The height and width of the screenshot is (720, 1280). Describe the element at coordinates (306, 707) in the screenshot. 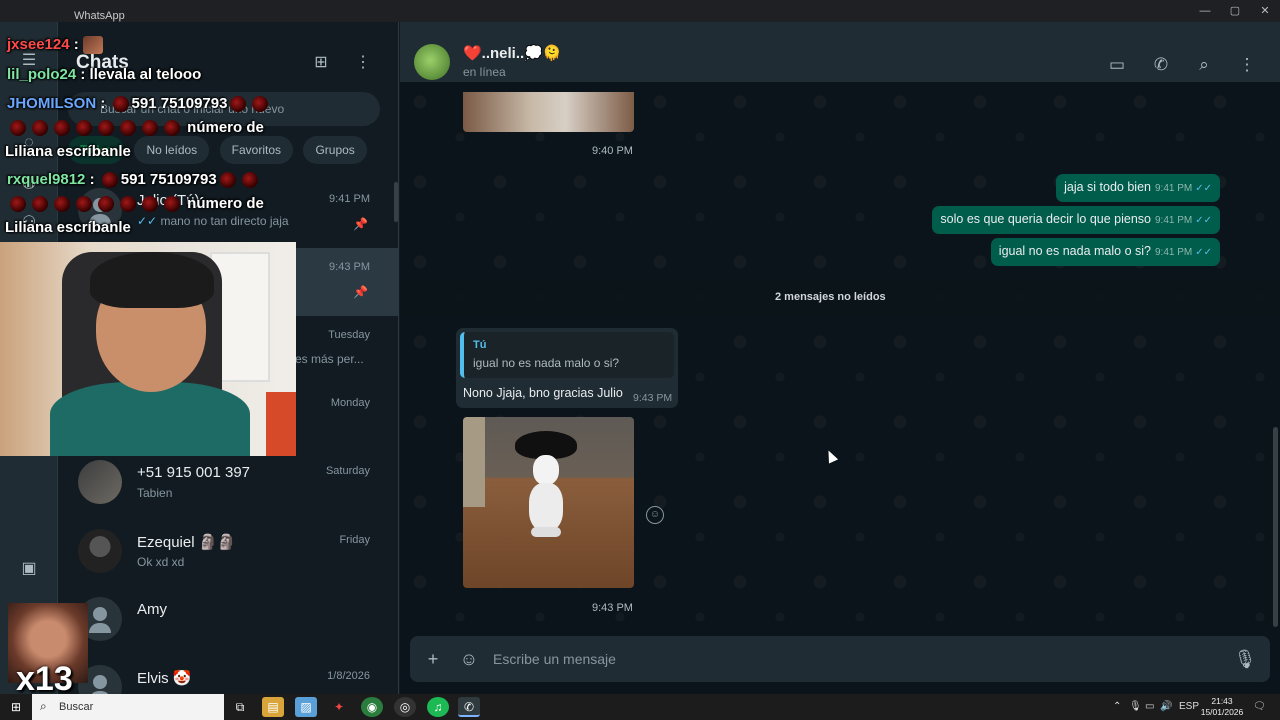

I see `notepad-icon: ▨` at that location.